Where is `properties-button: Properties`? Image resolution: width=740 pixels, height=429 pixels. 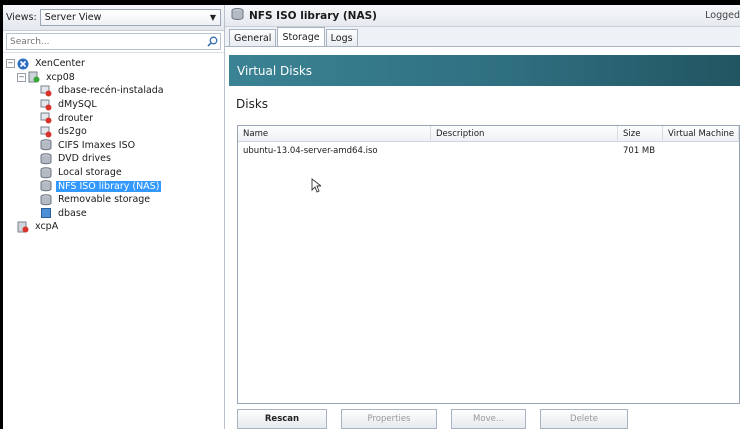 properties-button: Properties is located at coordinates (389, 419).